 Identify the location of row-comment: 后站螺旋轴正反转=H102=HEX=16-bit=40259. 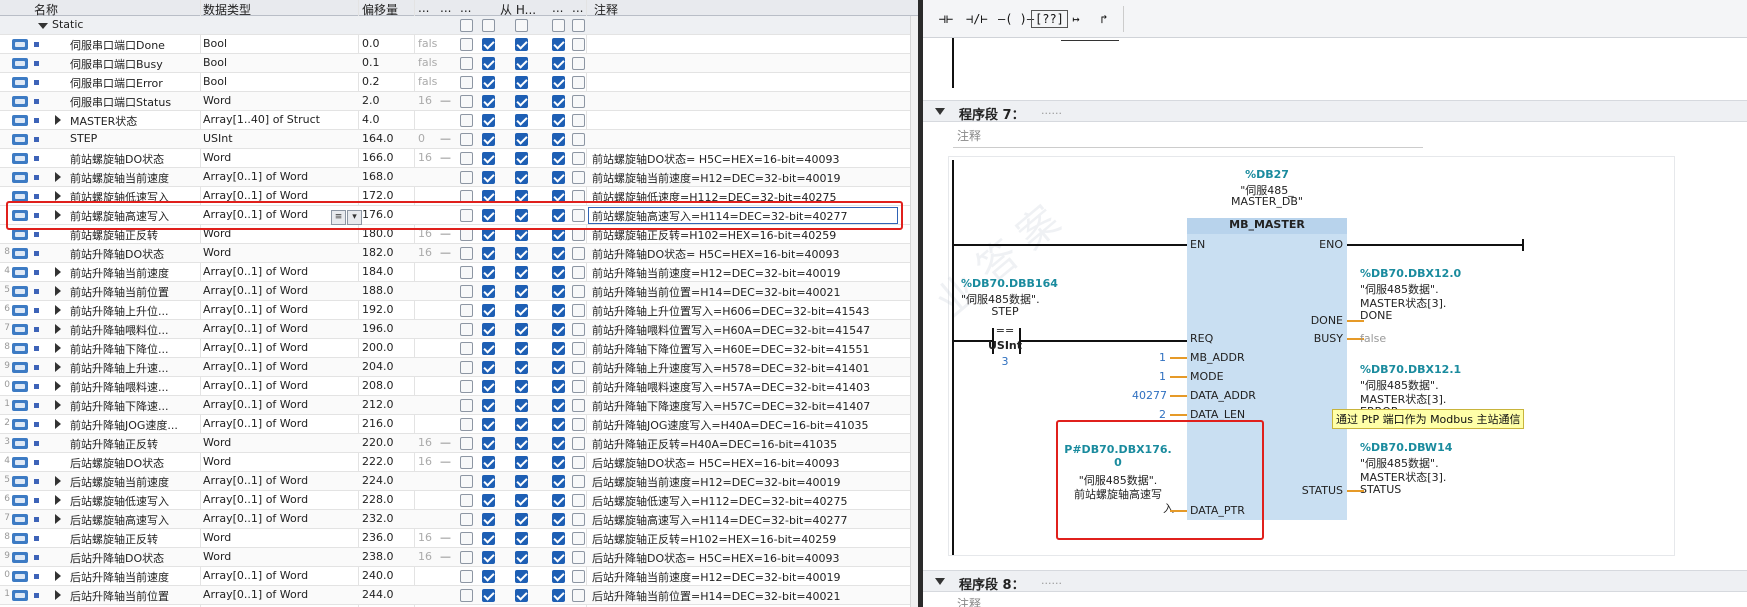
(752, 539).